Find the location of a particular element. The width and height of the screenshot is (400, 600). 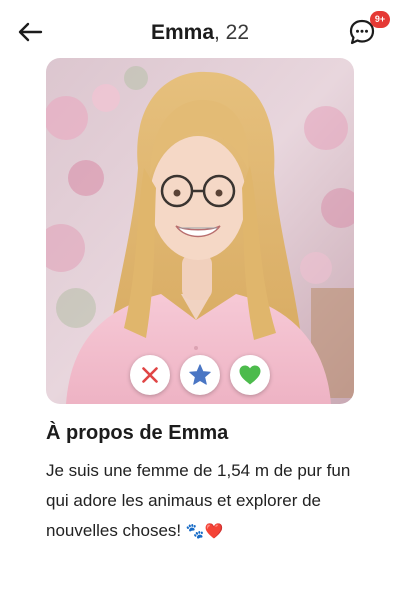

action-buttons is located at coordinates (200, 375).